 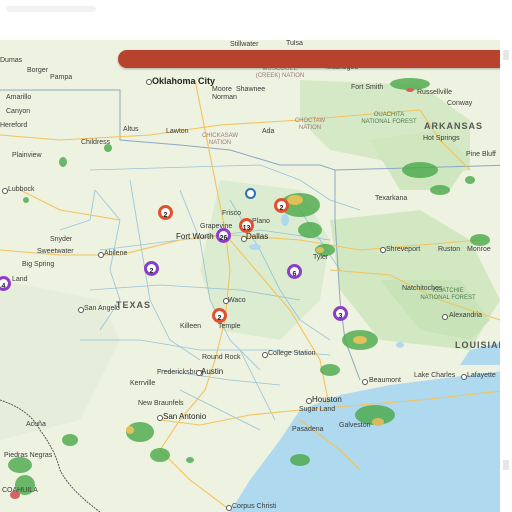 What do you see at coordinates (195, 236) in the screenshot?
I see `city-fort-worth: Fort Worth` at bounding box center [195, 236].